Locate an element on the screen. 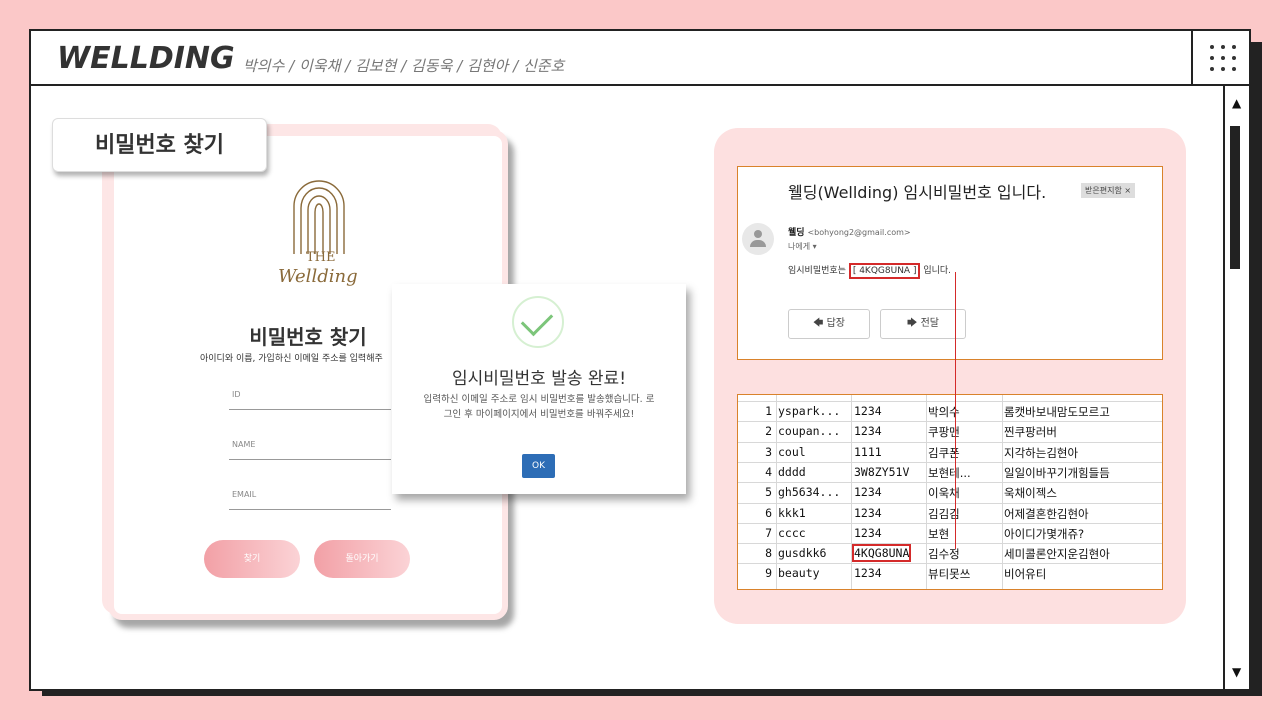 The image size is (1280, 720). inbox-label: 받은편지함 × is located at coordinates (1108, 190).